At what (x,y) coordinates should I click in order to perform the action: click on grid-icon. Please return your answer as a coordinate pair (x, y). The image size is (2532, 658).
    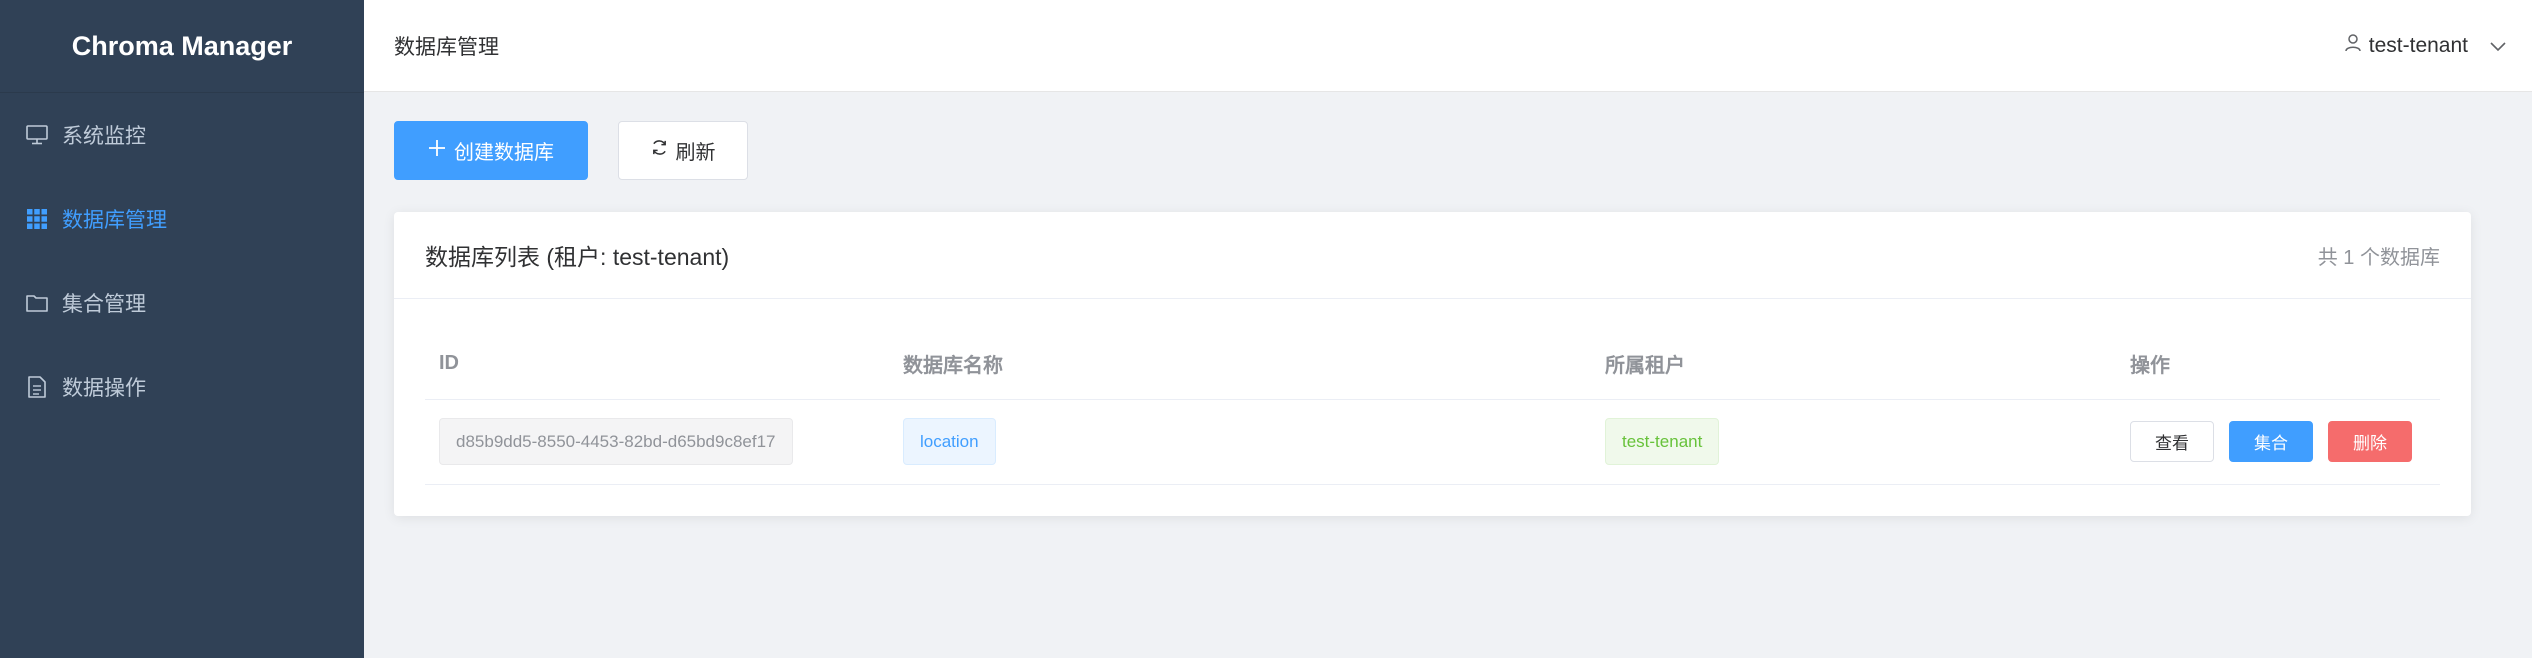
    Looking at the image, I should click on (37, 219).